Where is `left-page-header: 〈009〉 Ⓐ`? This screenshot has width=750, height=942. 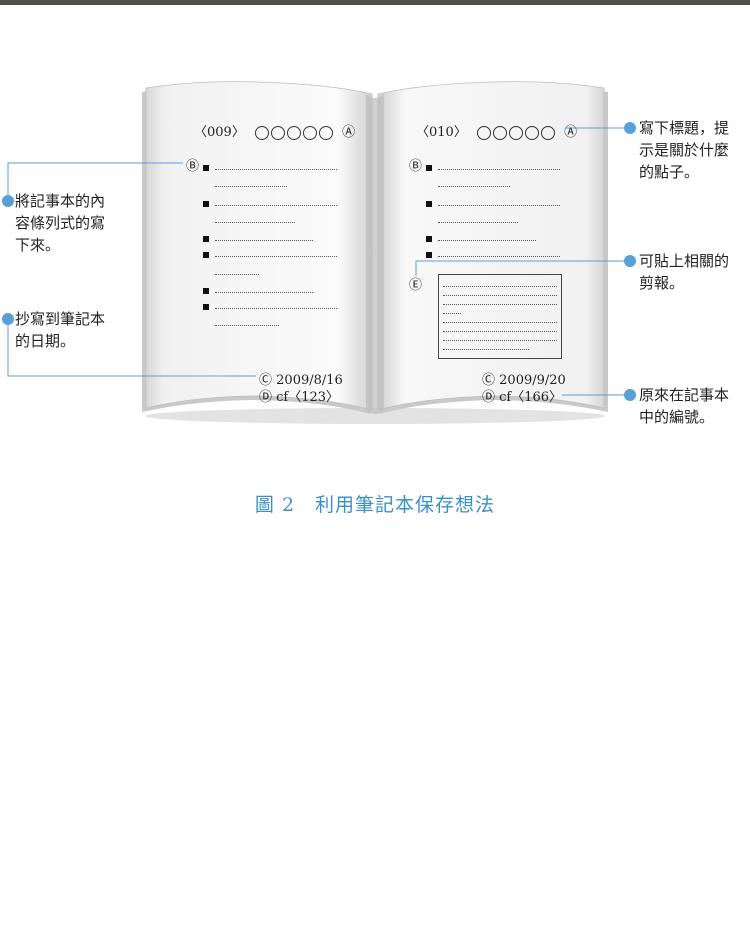
left-page-header: 〈009〉 Ⓐ is located at coordinates (274, 130).